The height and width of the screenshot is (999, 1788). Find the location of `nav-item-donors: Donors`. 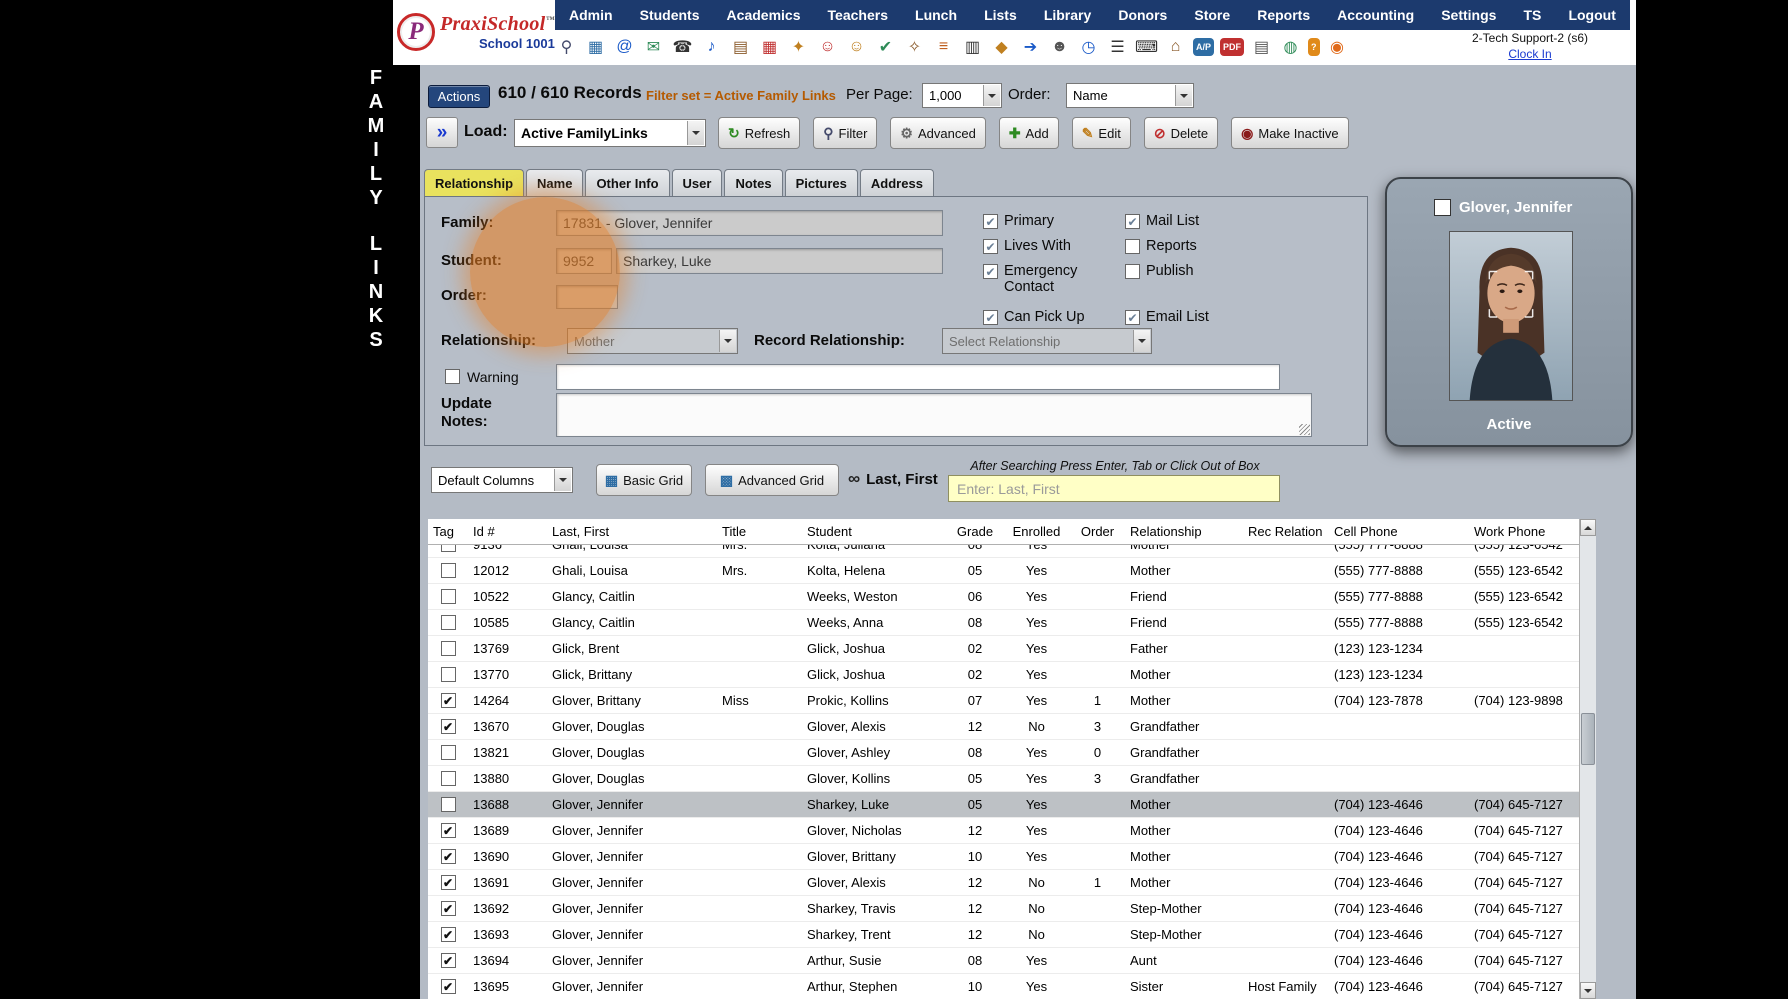

nav-item-donors: Donors is located at coordinates (1142, 15).